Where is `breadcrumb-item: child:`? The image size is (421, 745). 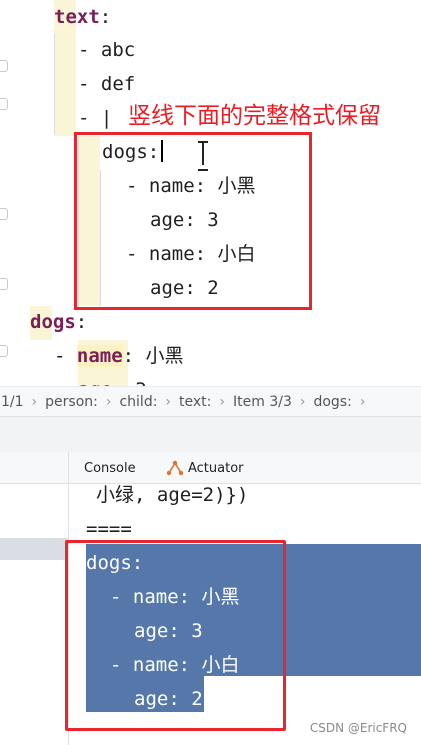
breadcrumb-item: child: is located at coordinates (142, 402).